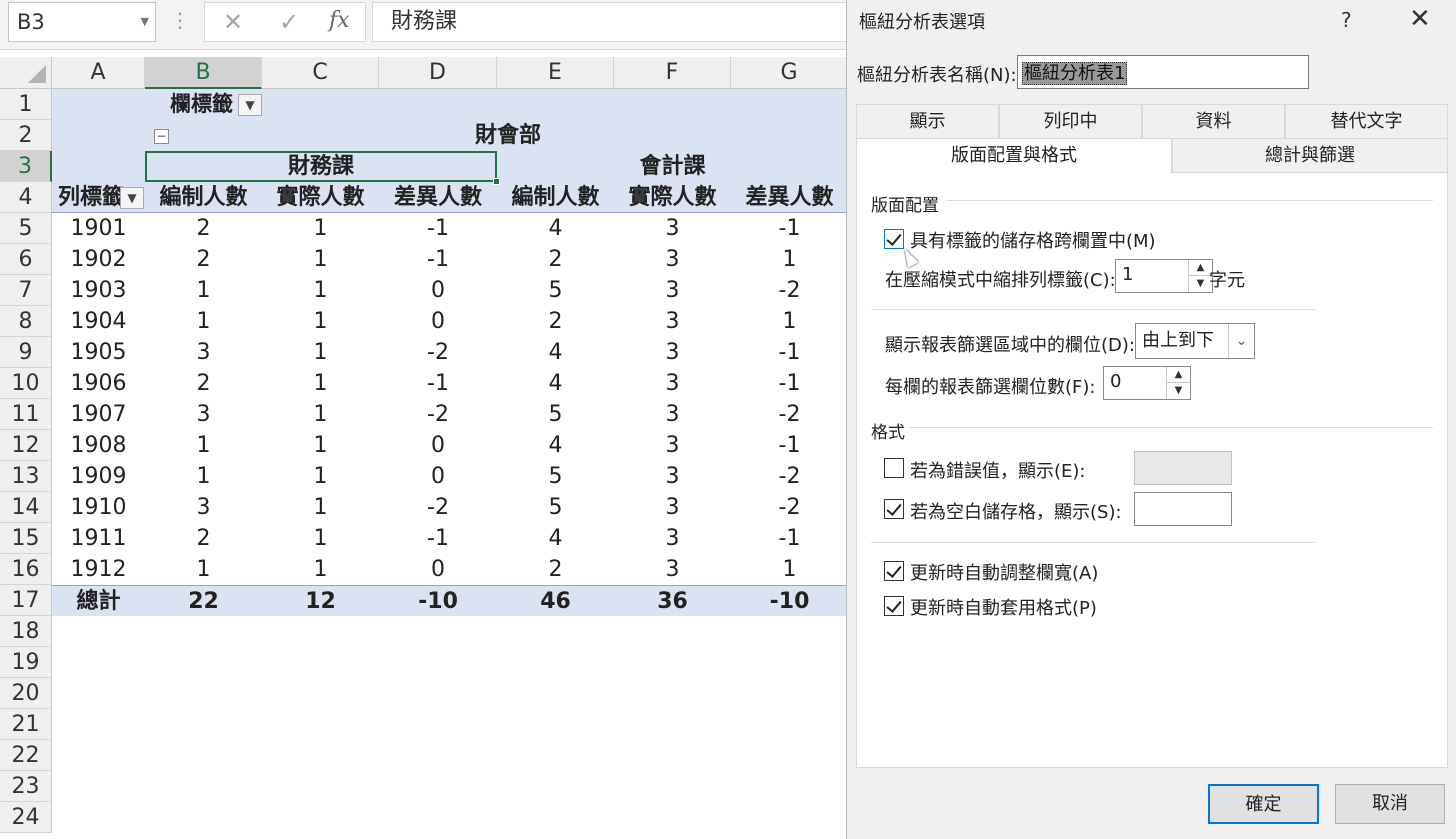 The image size is (1456, 839). I want to click on column-header: D, so click(438, 73).